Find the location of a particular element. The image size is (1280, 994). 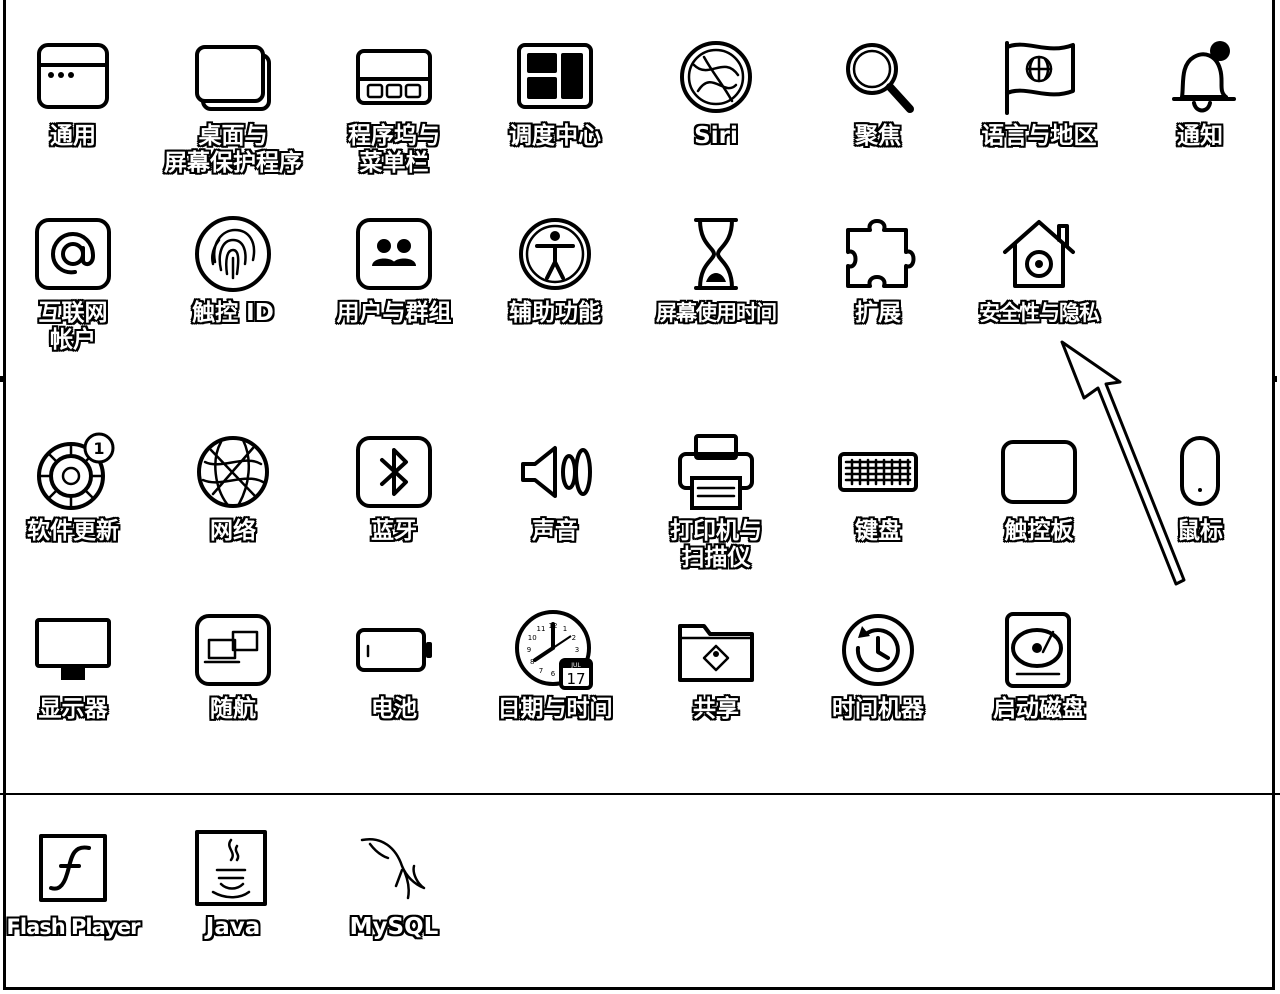

pane-accessibility: 辅助功能 is located at coordinates (555, 269).